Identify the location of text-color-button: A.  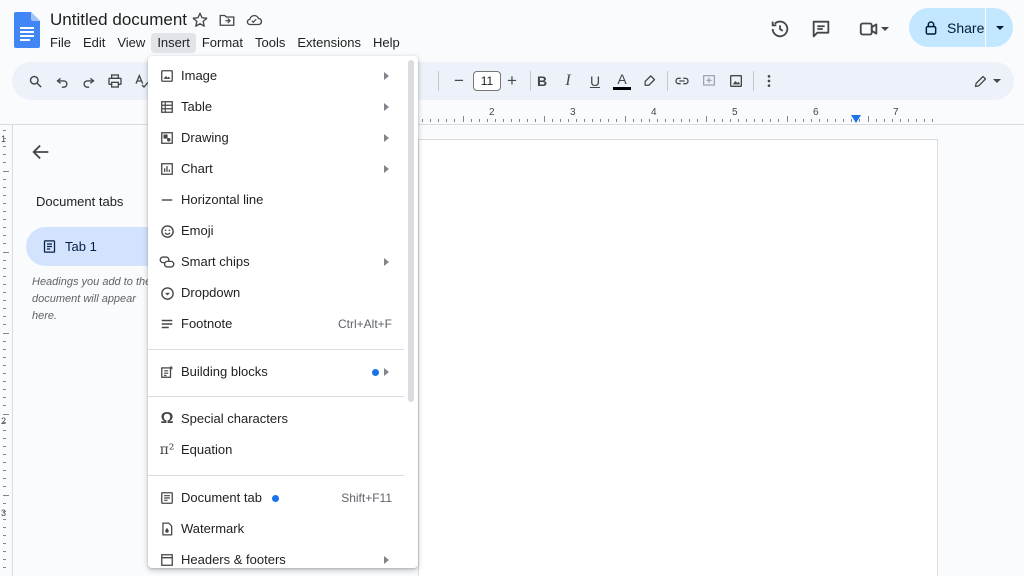
(622, 81).